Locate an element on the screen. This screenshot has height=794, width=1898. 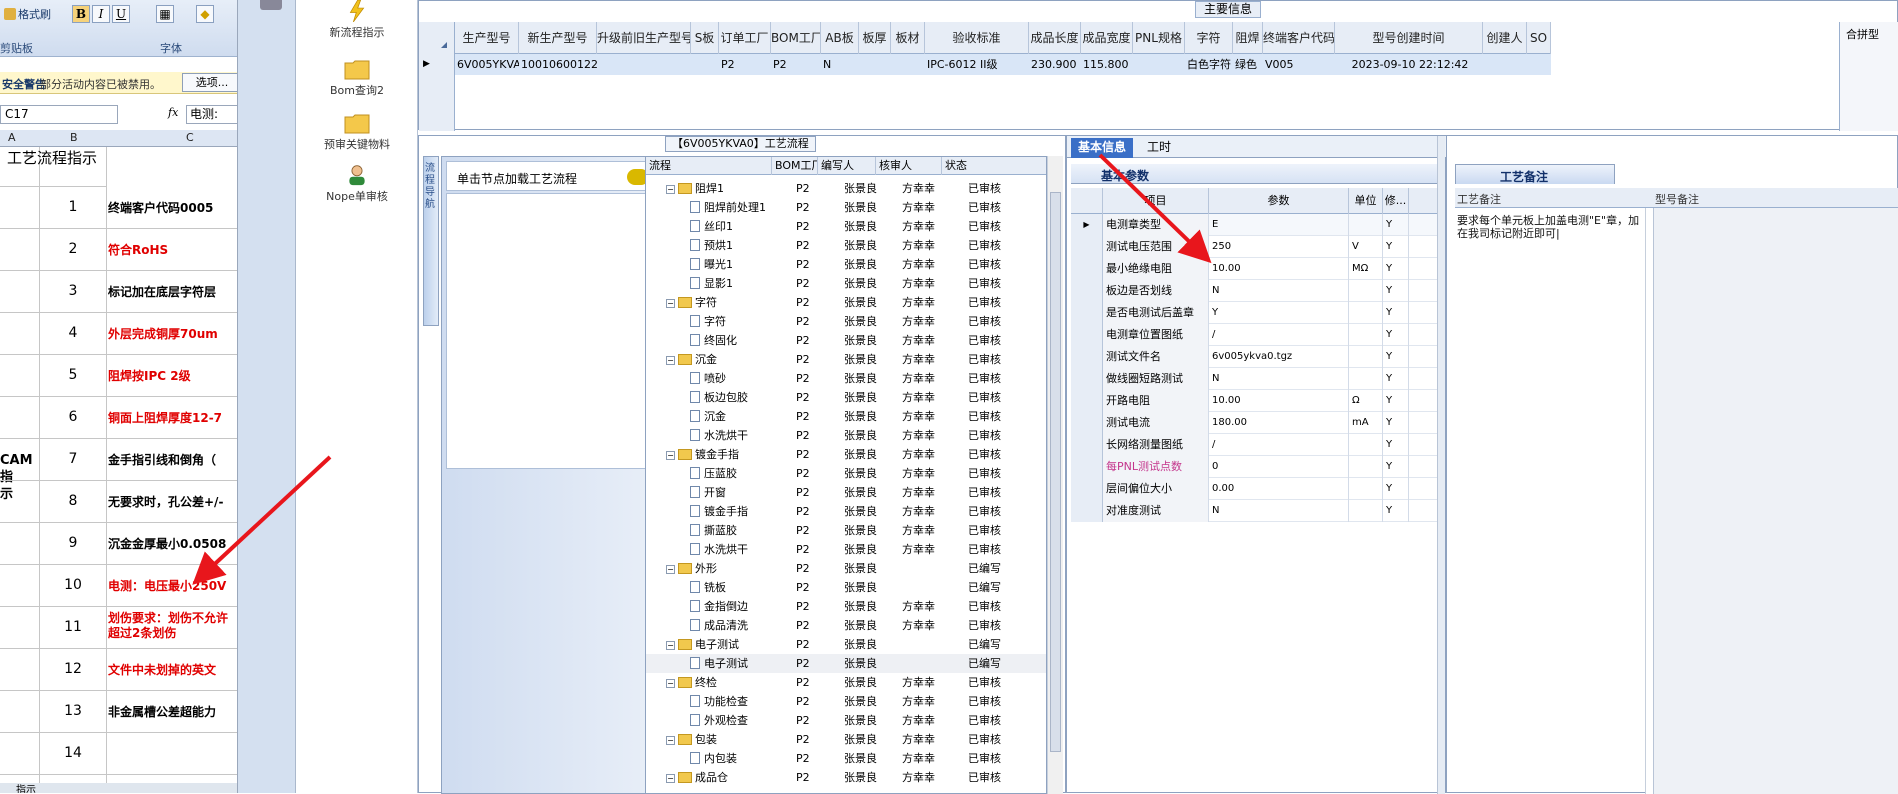
flow-node-list is located at coordinates (551, 331).